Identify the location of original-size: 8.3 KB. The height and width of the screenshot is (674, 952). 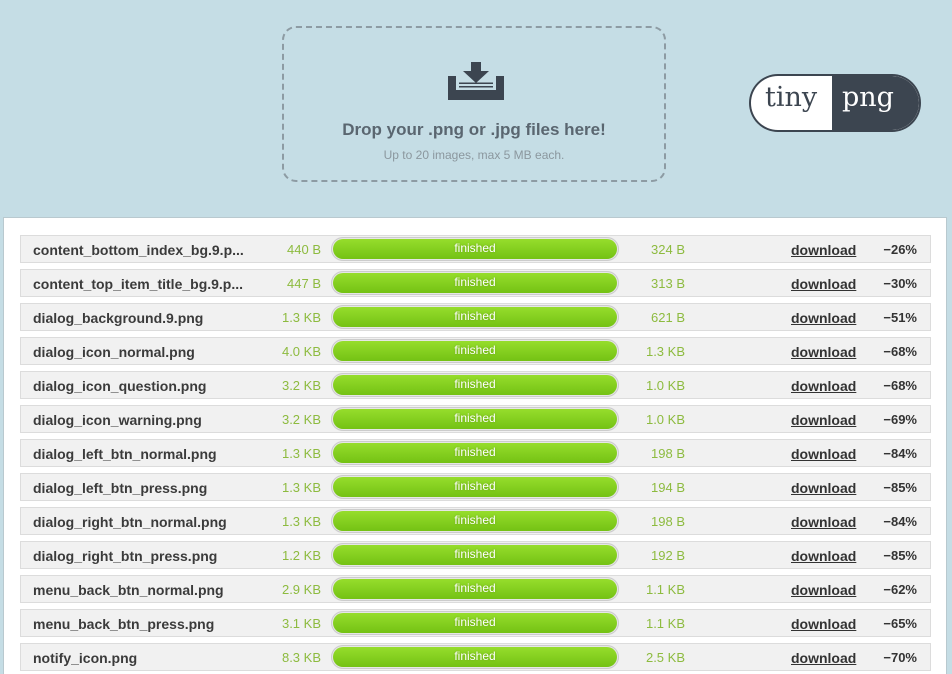
(301, 657).